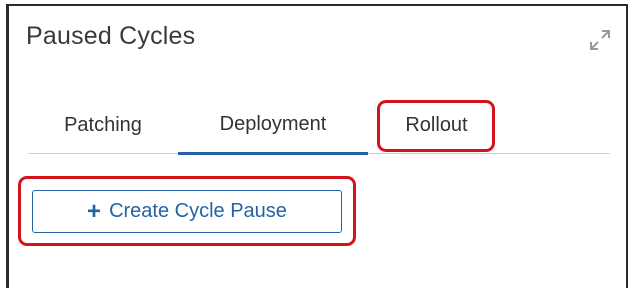 This screenshot has height=288, width=632. Describe the element at coordinates (273, 125) in the screenshot. I see `tab-deployment: Deployment` at that location.